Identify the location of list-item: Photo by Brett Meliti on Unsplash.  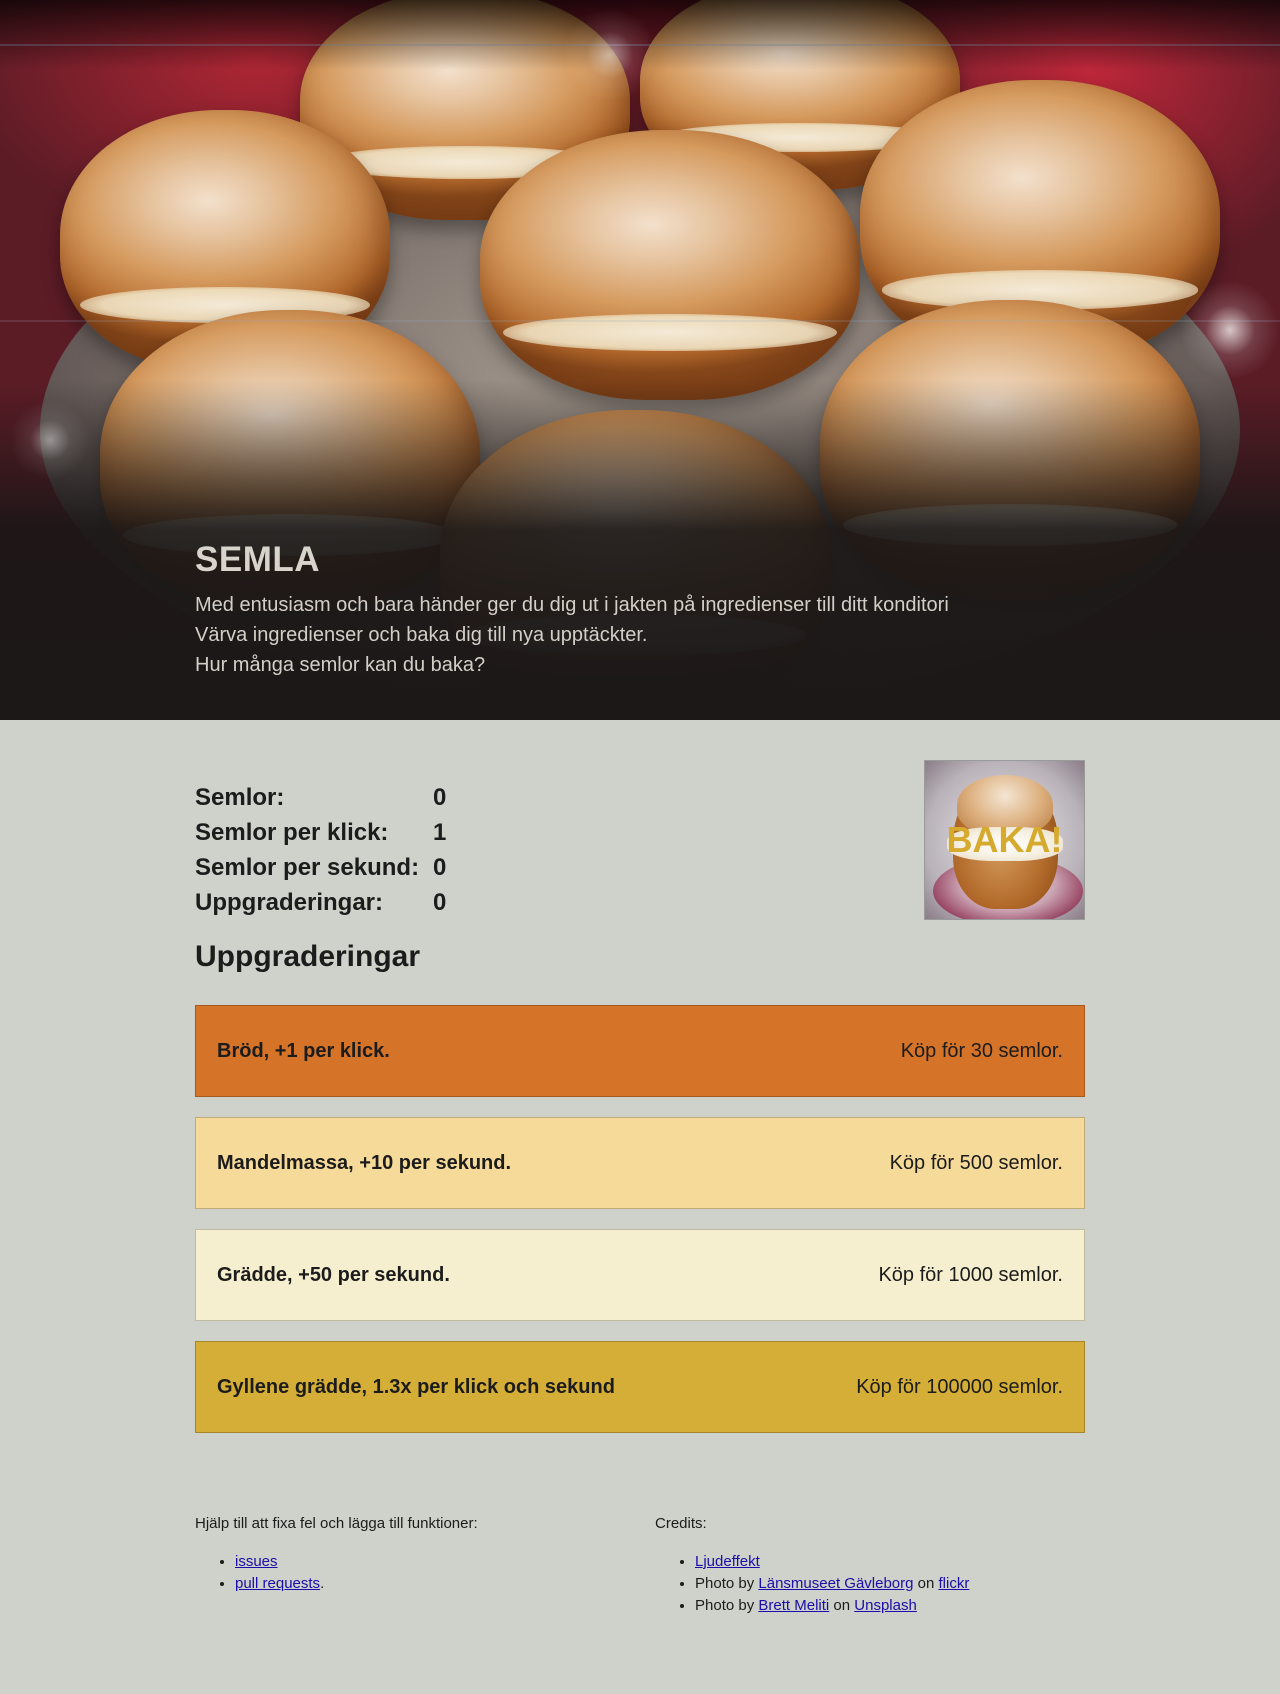
(832, 1606).